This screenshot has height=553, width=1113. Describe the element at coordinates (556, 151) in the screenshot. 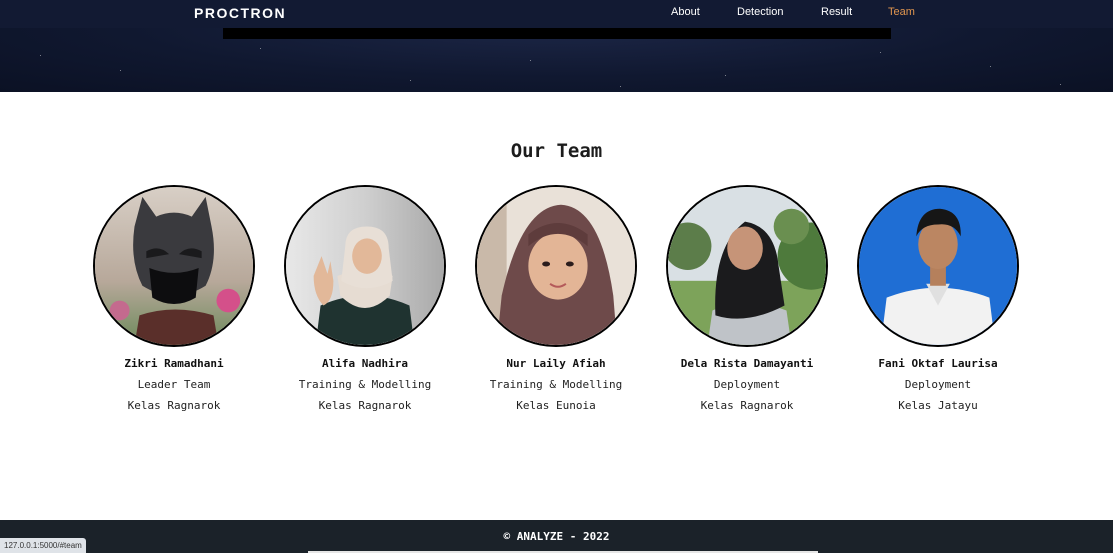

I see `section-title: Our Team` at that location.